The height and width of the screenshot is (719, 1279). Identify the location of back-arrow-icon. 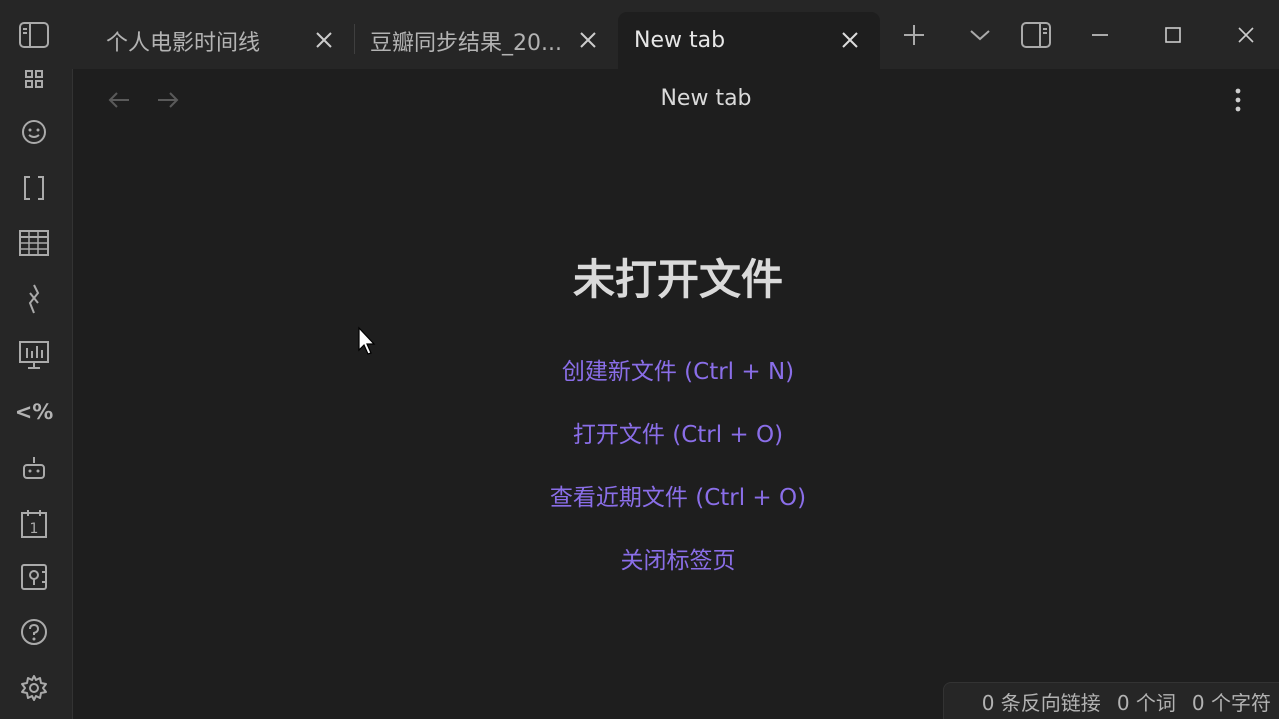
(119, 100).